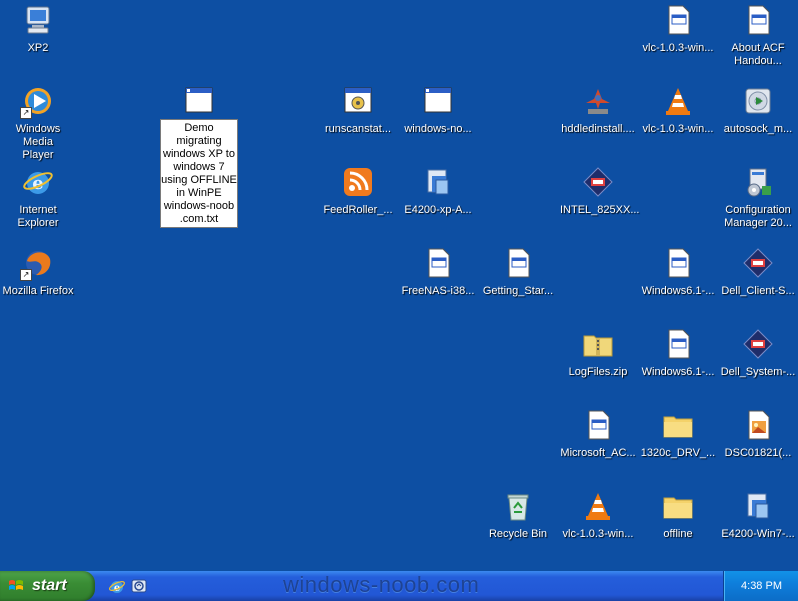  I want to click on desktop-icon-label: Internet Explorer, so click(38, 216).